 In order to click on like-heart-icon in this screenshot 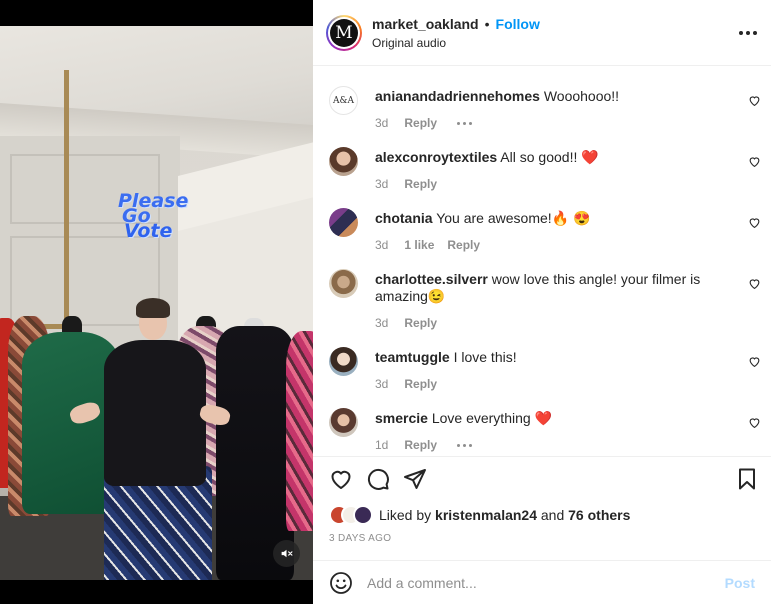, I will do `click(341, 479)`.